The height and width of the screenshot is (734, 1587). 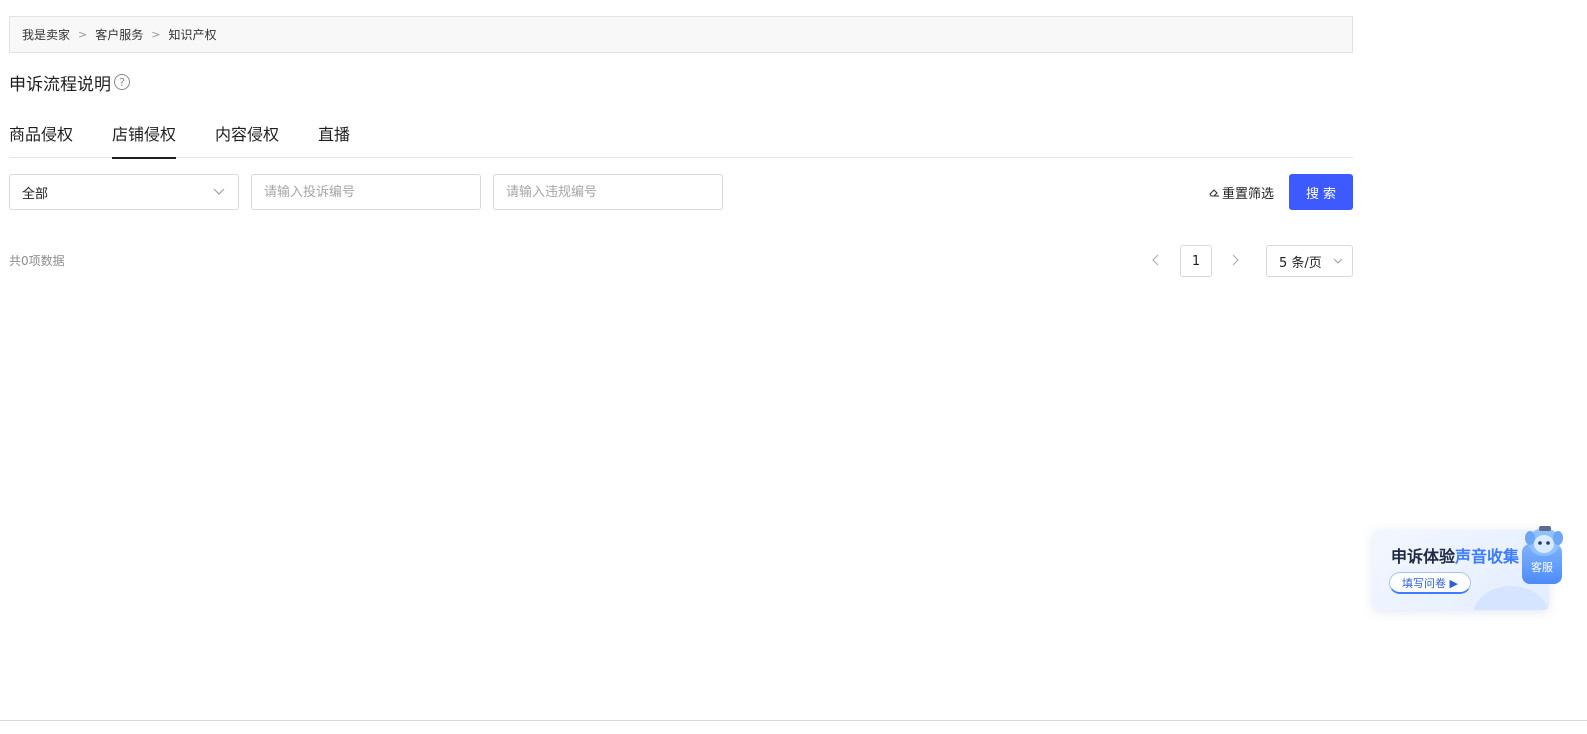 I want to click on divider, so click(x=793, y=720).